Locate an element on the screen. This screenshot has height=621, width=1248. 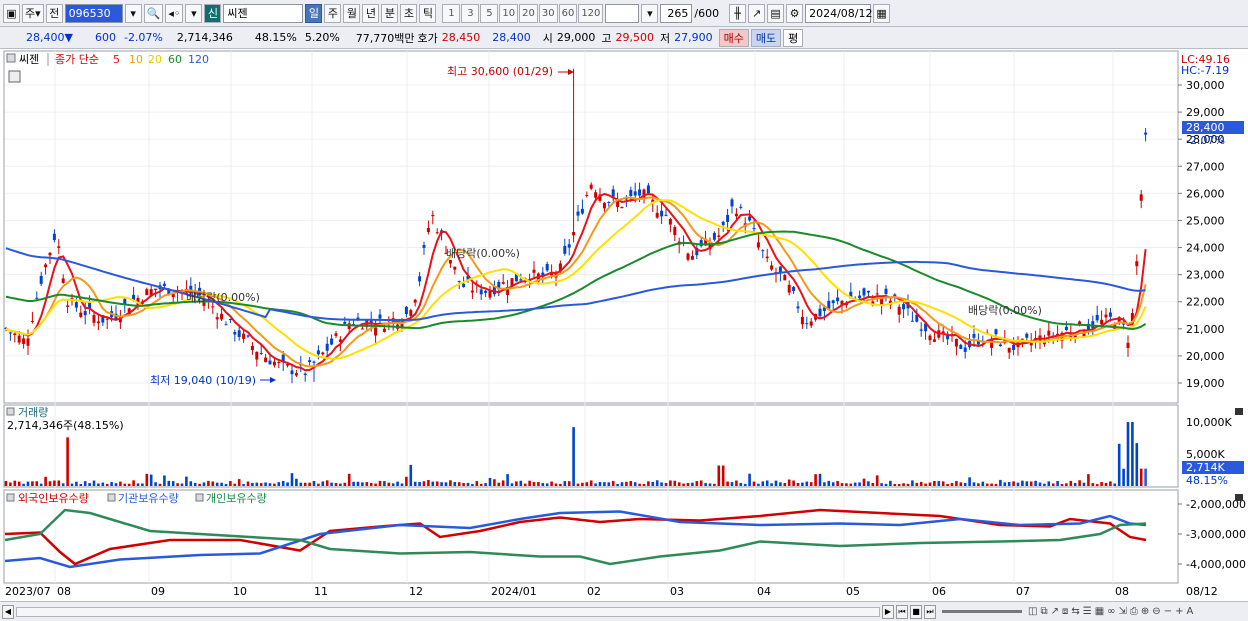
code-dropdown-icon: ▾ is located at coordinates (133, 13).